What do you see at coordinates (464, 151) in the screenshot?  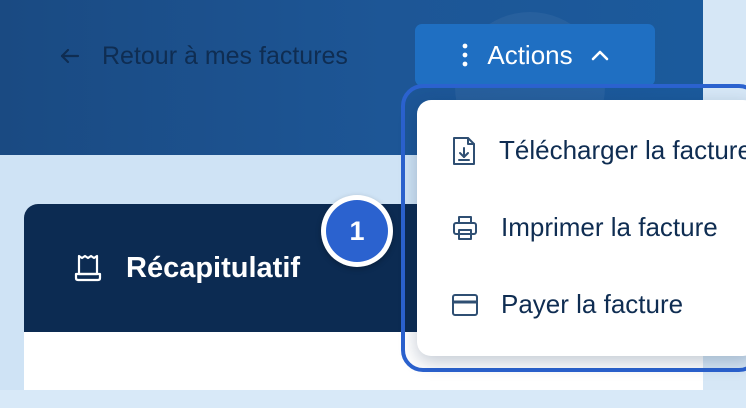 I see `download-file-icon` at bounding box center [464, 151].